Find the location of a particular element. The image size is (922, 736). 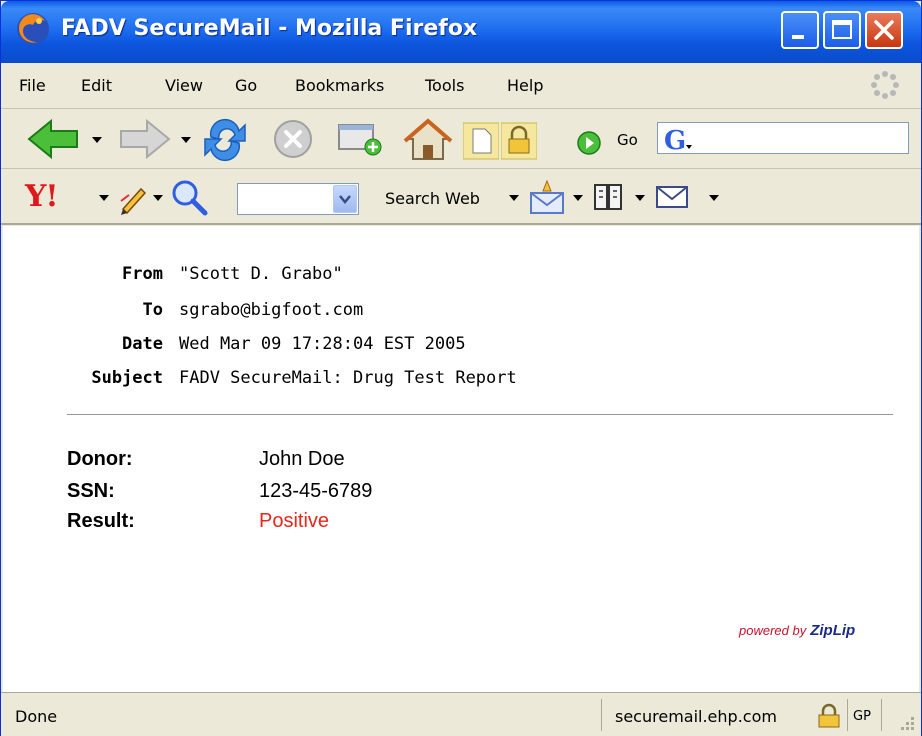

status-text: Done is located at coordinates (36, 716).